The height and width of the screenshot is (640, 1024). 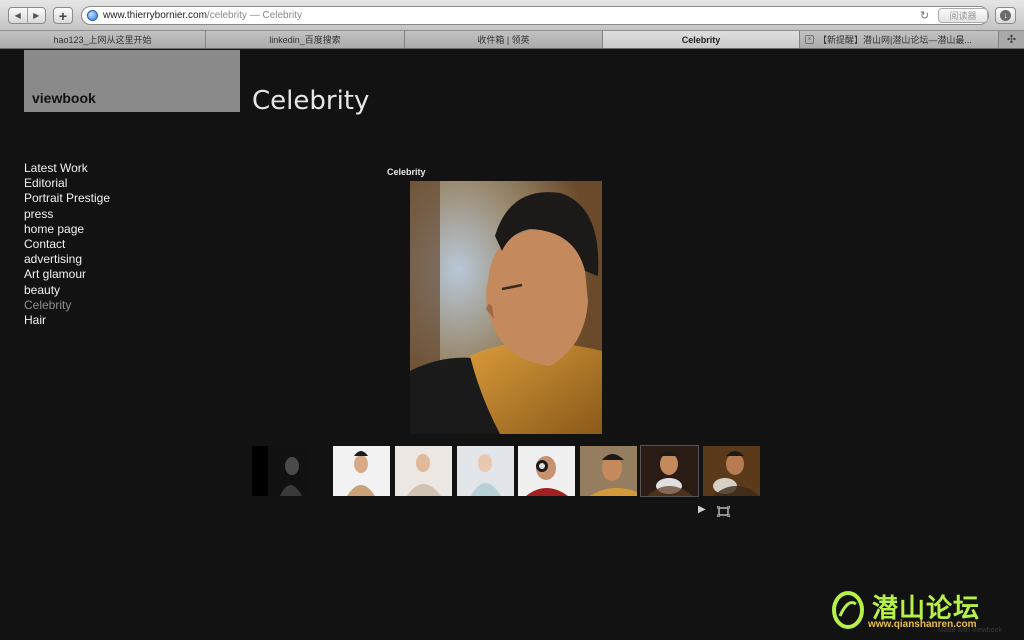 What do you see at coordinates (67, 214) in the screenshot?
I see `nav-item-press: press` at bounding box center [67, 214].